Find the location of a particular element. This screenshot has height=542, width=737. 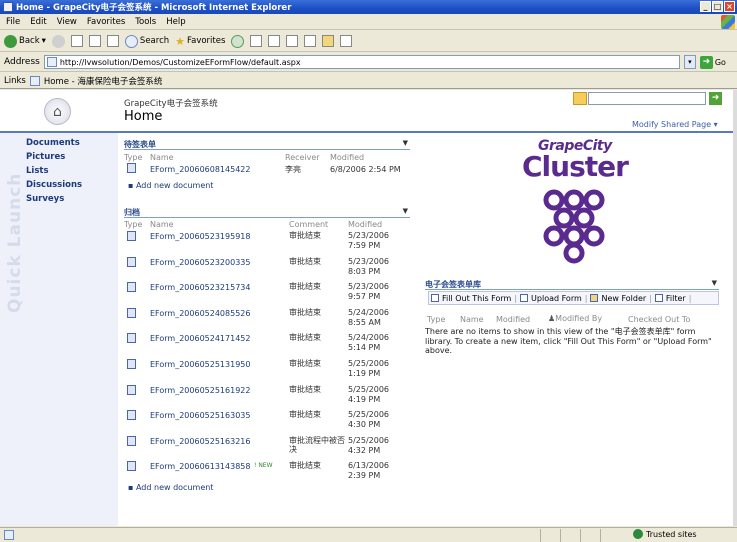

folder-icon is located at coordinates (328, 41).